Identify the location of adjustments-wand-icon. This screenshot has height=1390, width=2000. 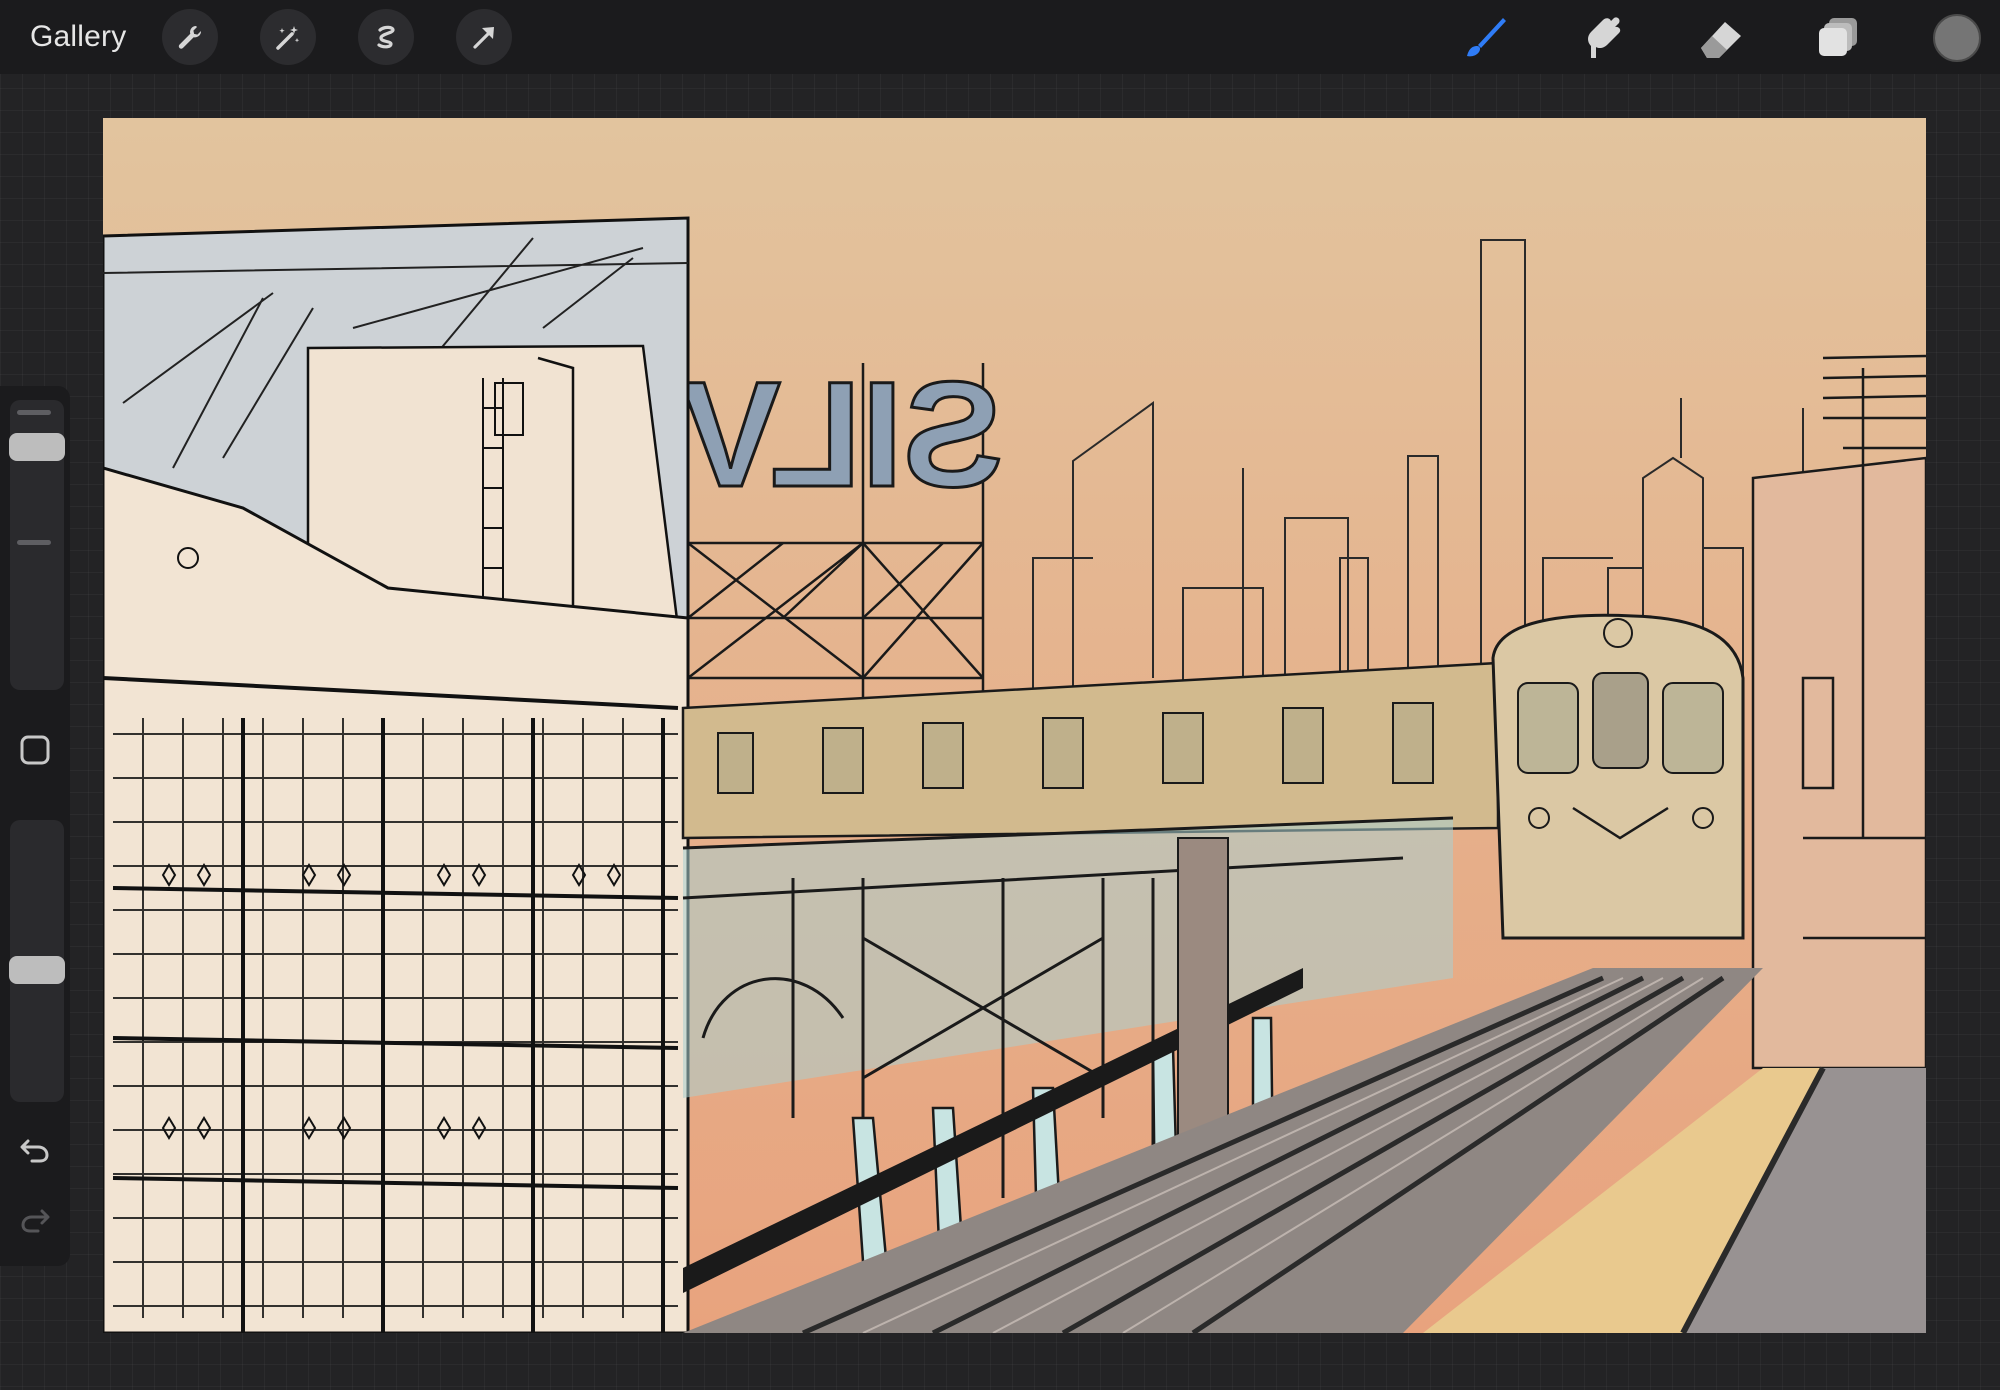
(288, 38).